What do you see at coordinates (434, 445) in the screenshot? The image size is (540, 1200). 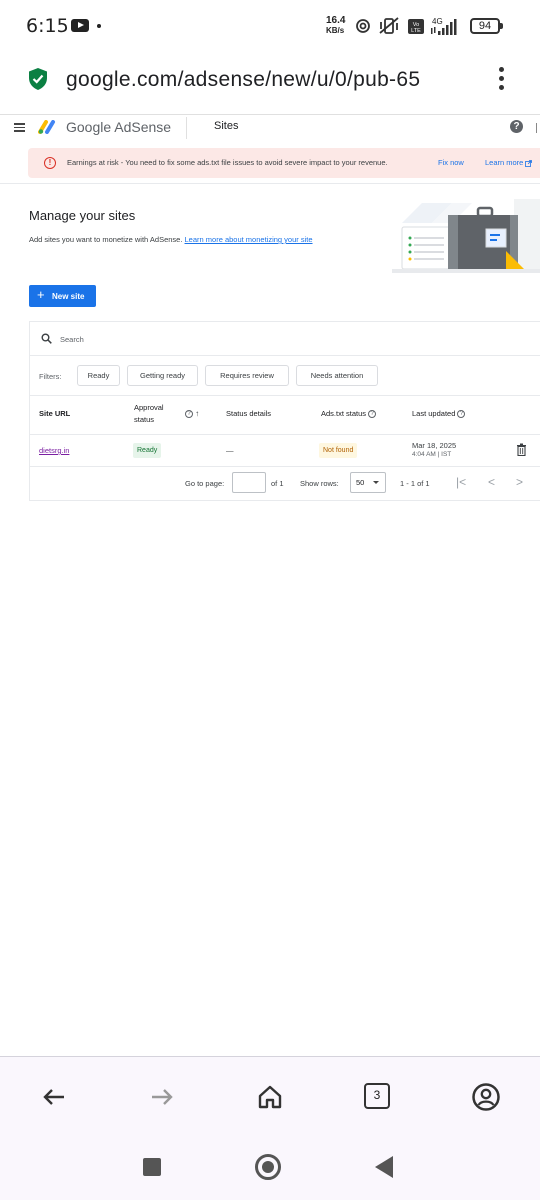 I see `last-updated-date: Mar 18, 2025` at bounding box center [434, 445].